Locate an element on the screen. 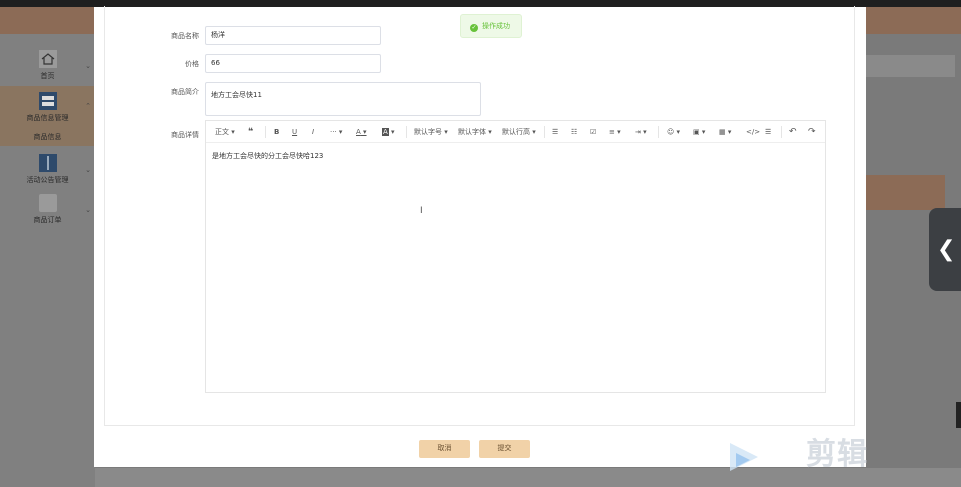  sidebar-item-home: 首页 ⌄ is located at coordinates (47, 68).